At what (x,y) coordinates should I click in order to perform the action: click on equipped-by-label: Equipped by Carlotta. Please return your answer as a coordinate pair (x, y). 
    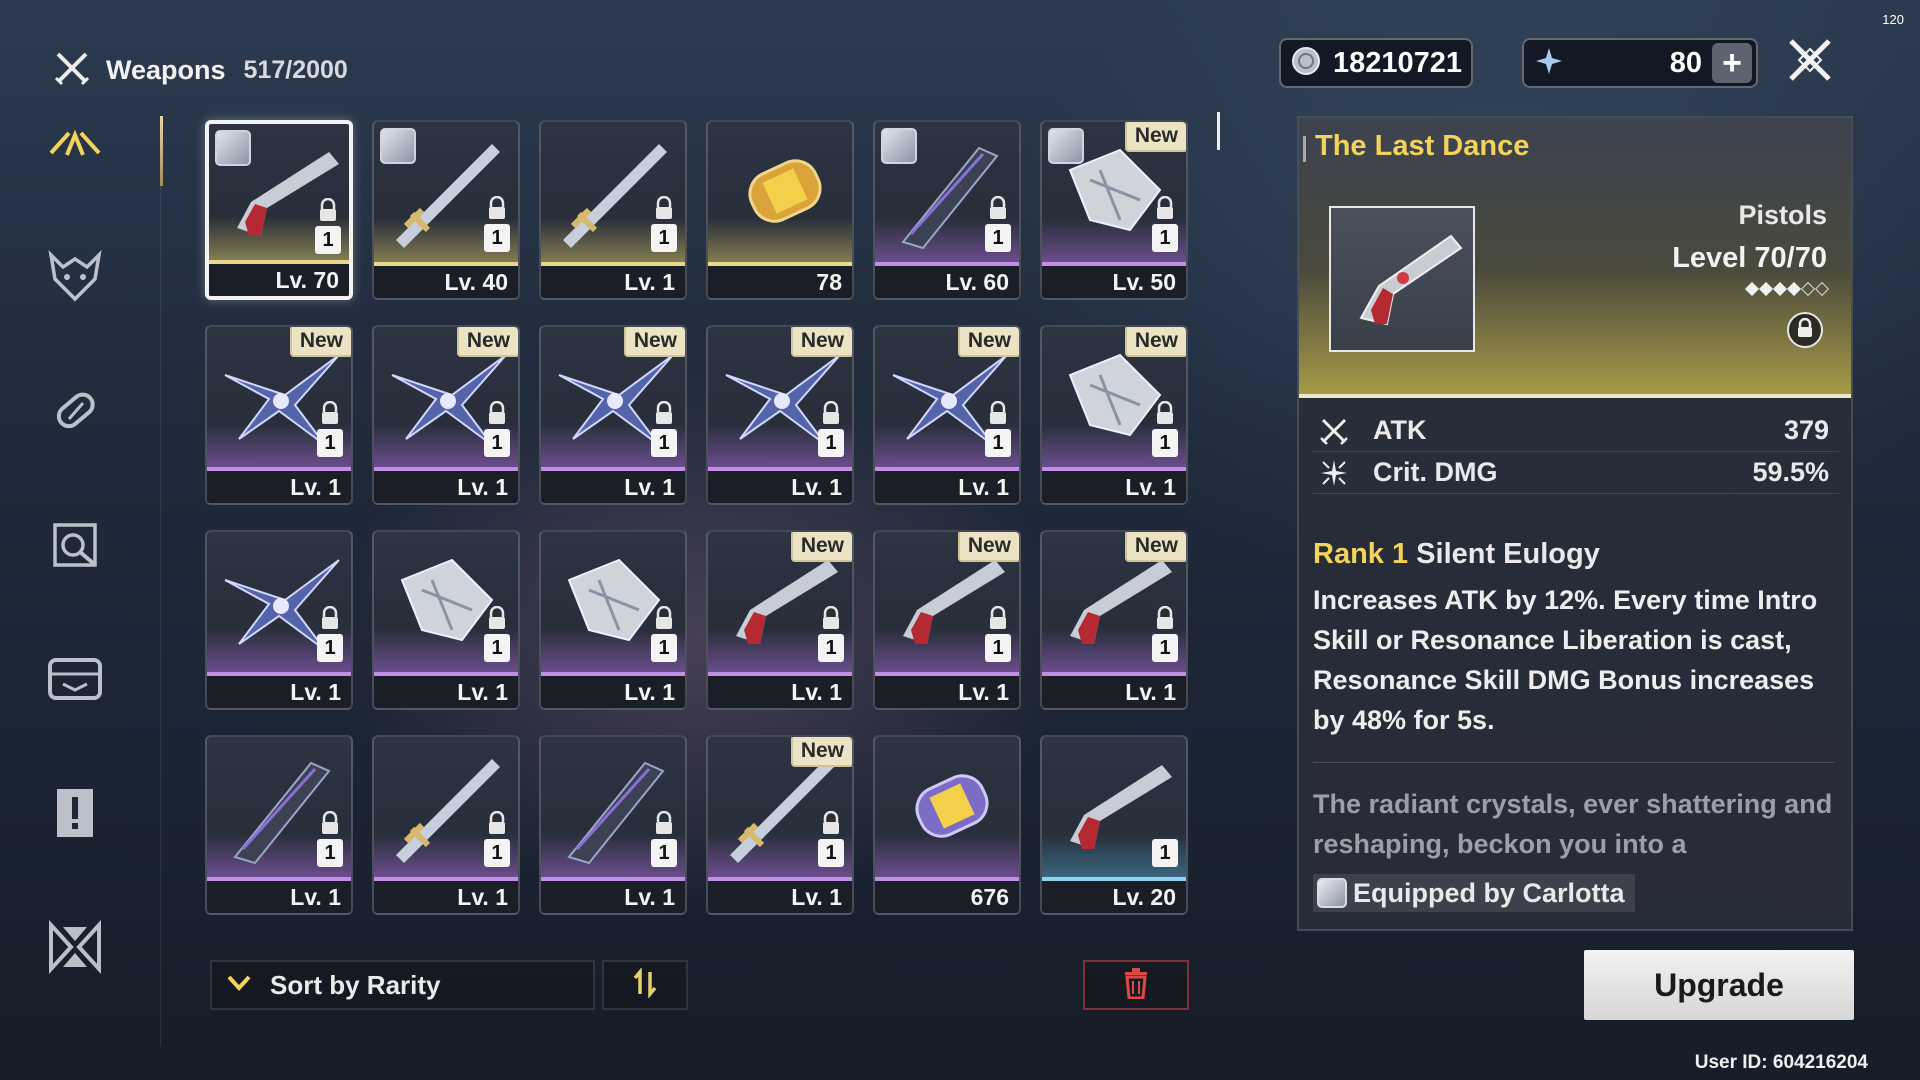
    Looking at the image, I should click on (1489, 892).